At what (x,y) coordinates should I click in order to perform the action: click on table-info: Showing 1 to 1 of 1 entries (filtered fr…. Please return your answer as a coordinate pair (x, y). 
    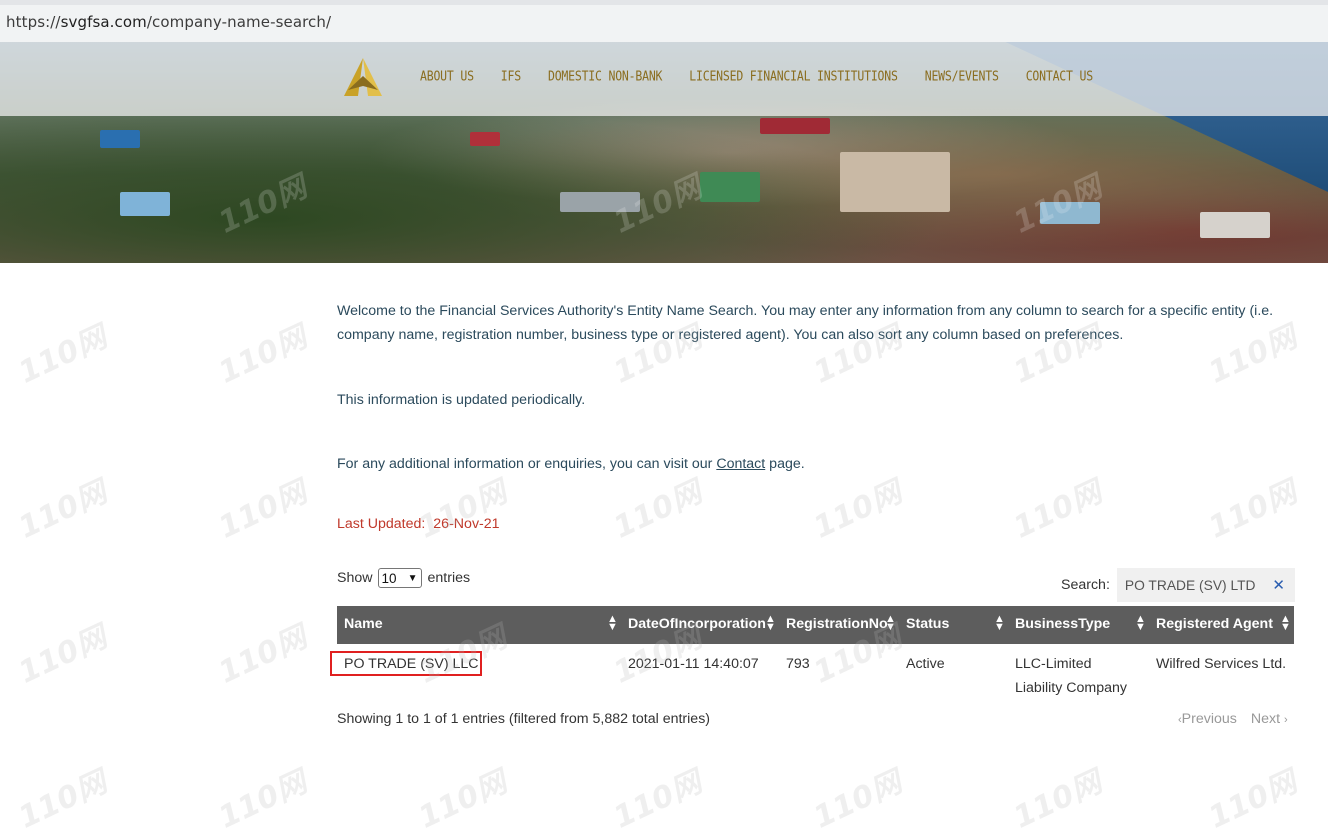
    Looking at the image, I should click on (524, 719).